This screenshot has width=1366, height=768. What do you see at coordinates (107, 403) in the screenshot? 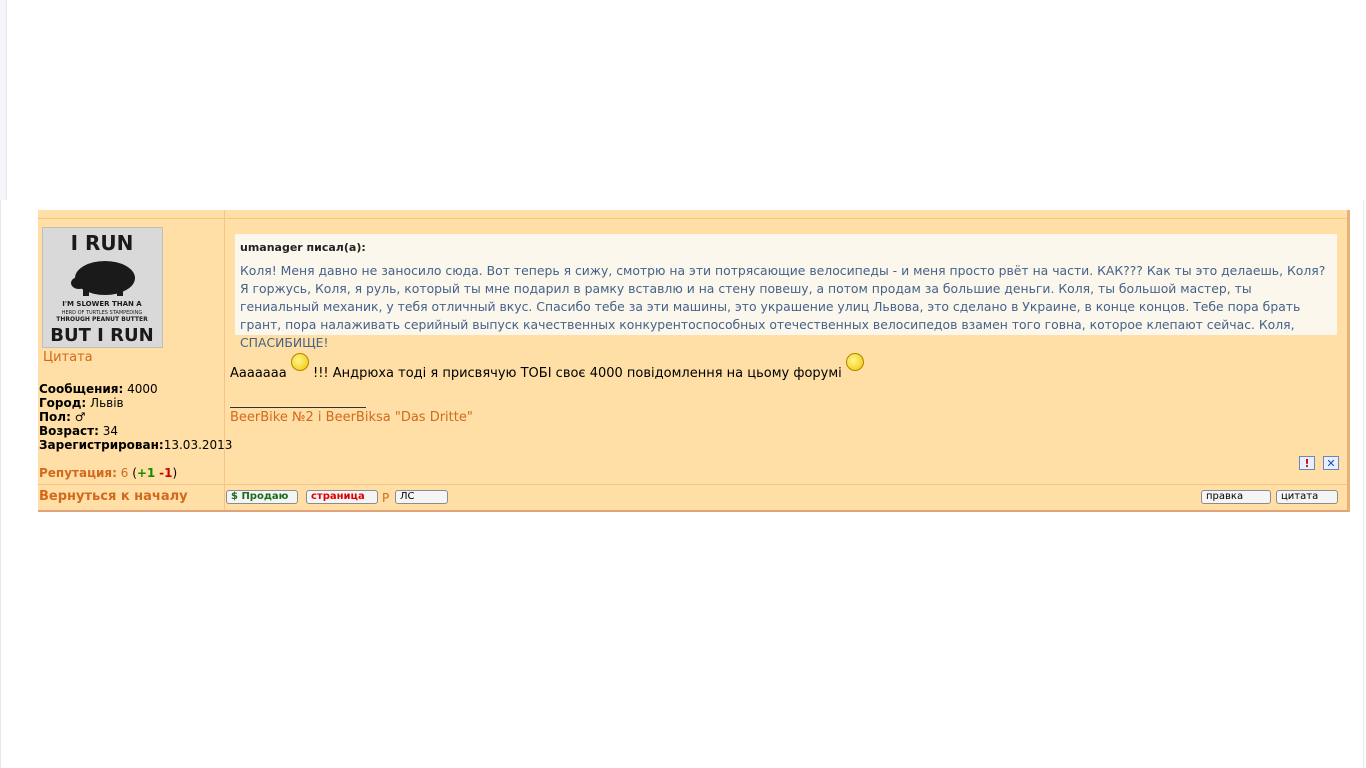
I see `city-value: Львів` at bounding box center [107, 403].